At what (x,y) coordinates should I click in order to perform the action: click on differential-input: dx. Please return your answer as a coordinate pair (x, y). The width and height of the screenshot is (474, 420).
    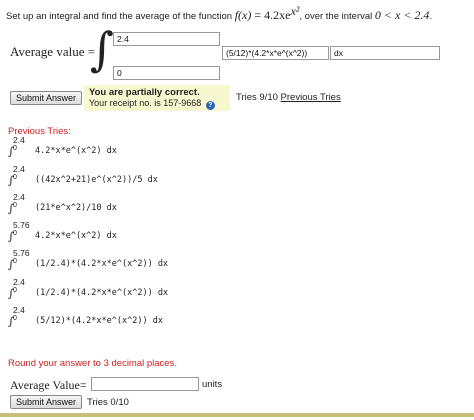
    Looking at the image, I should click on (385, 53).